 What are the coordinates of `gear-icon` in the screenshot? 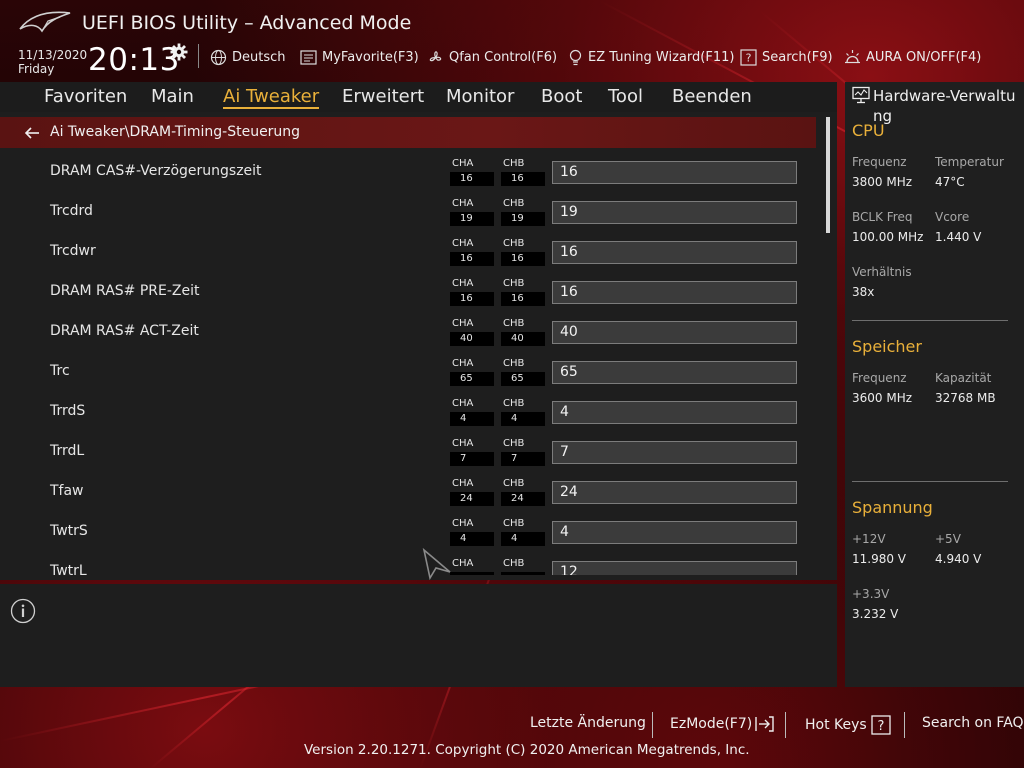 It's located at (179, 52).